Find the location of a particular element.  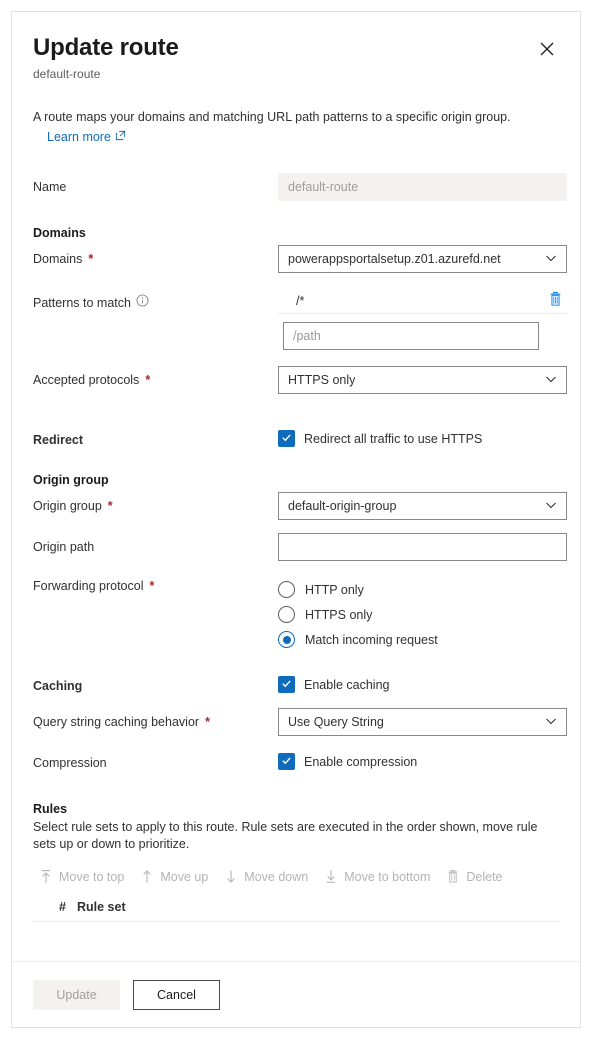

origin-group-field-wrap: default-origin-group is located at coordinates (422, 506).